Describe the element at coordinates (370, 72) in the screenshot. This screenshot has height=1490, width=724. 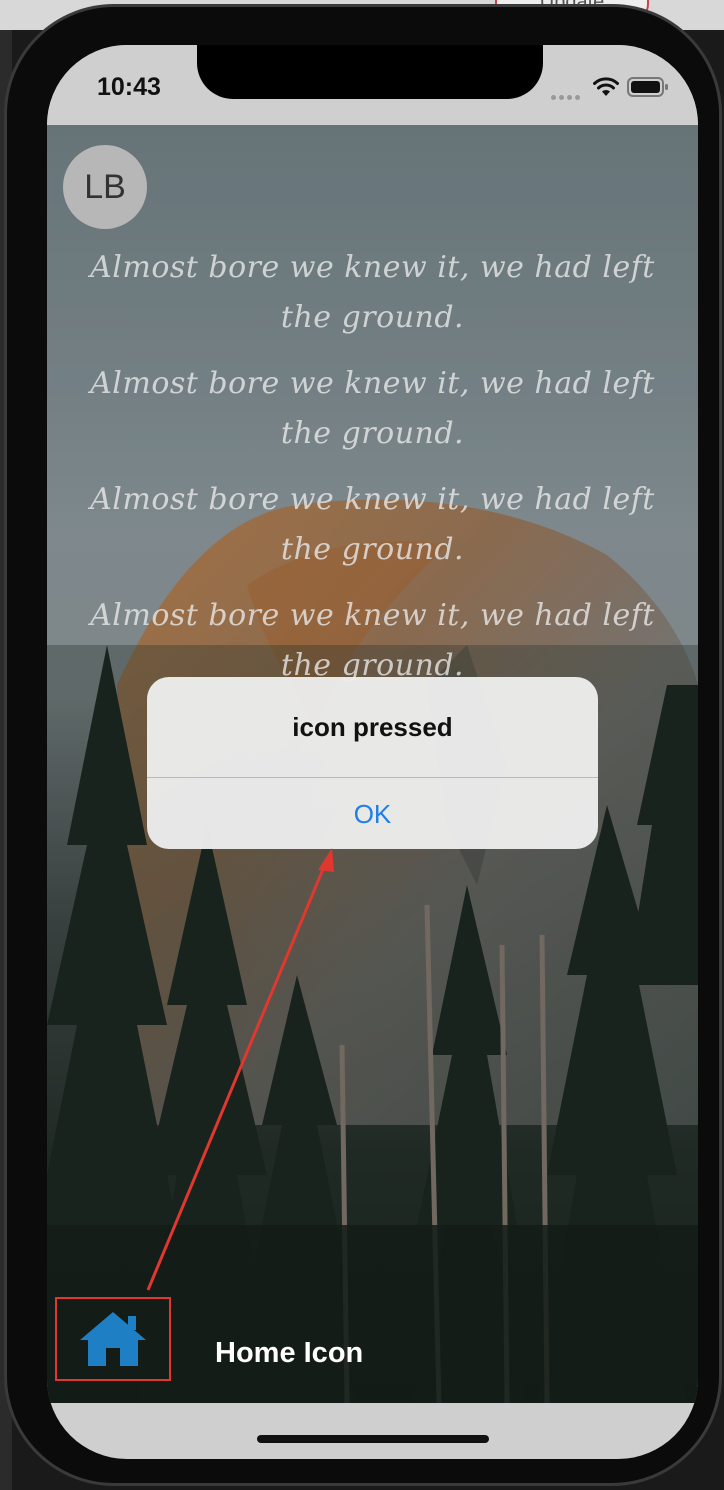
I see `notch` at that location.